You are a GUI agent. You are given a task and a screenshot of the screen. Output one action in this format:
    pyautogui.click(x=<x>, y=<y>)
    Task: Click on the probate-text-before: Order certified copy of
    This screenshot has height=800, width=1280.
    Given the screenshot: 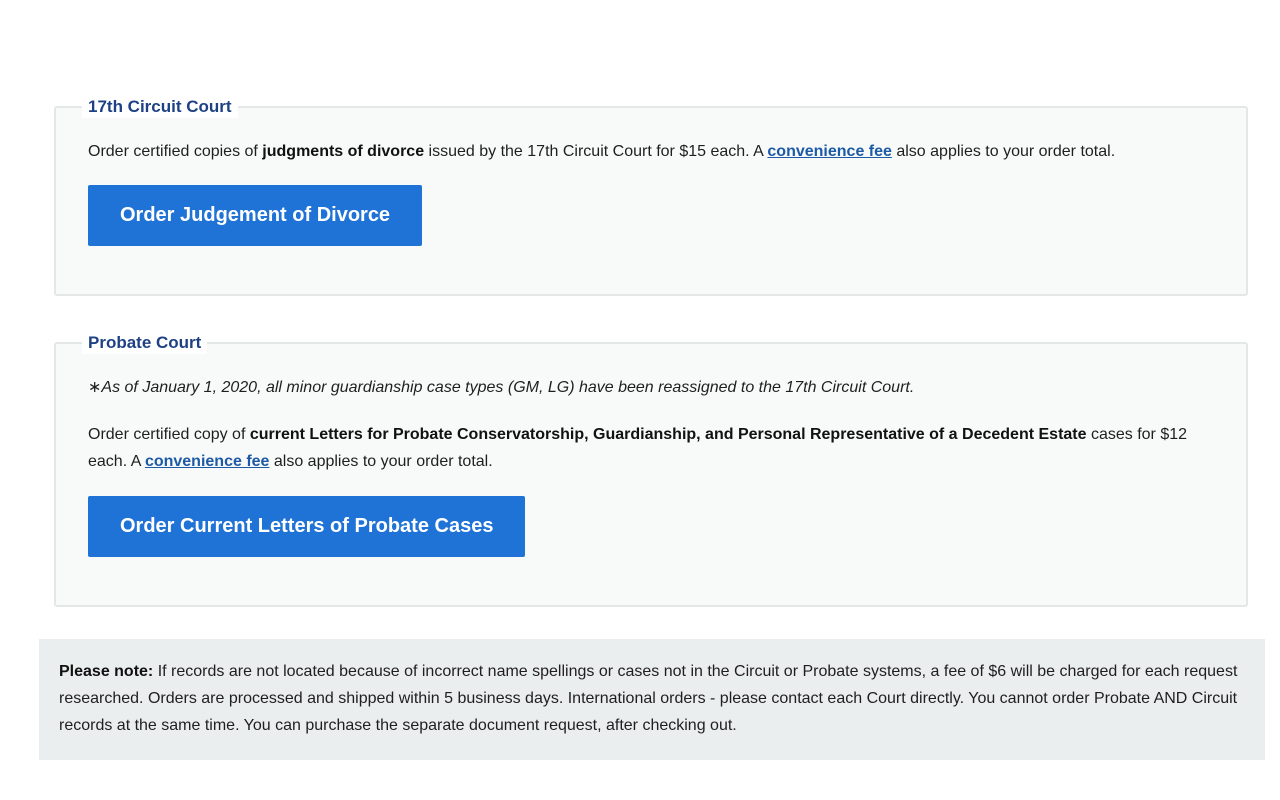 What is the action you would take?
    pyautogui.click(x=169, y=434)
    